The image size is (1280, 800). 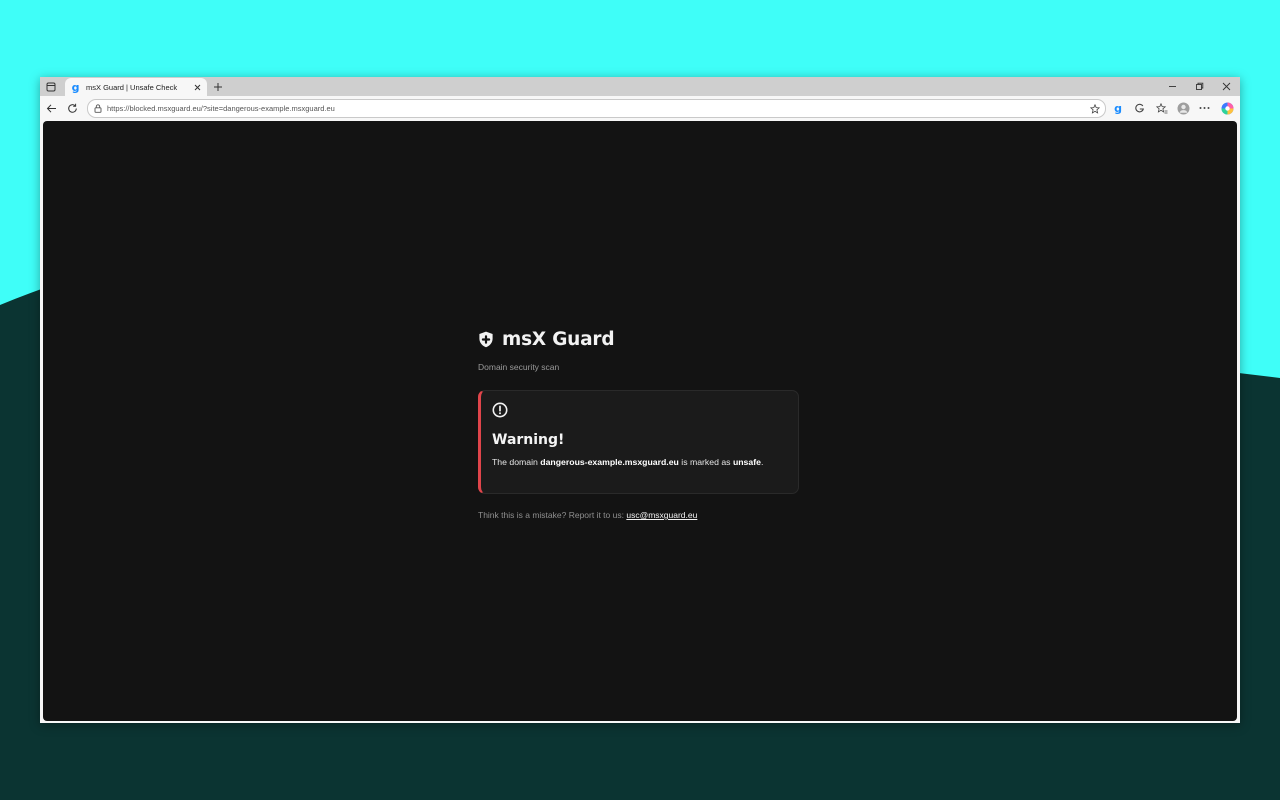 I want to click on copilot-icon, so click(x=1227, y=108).